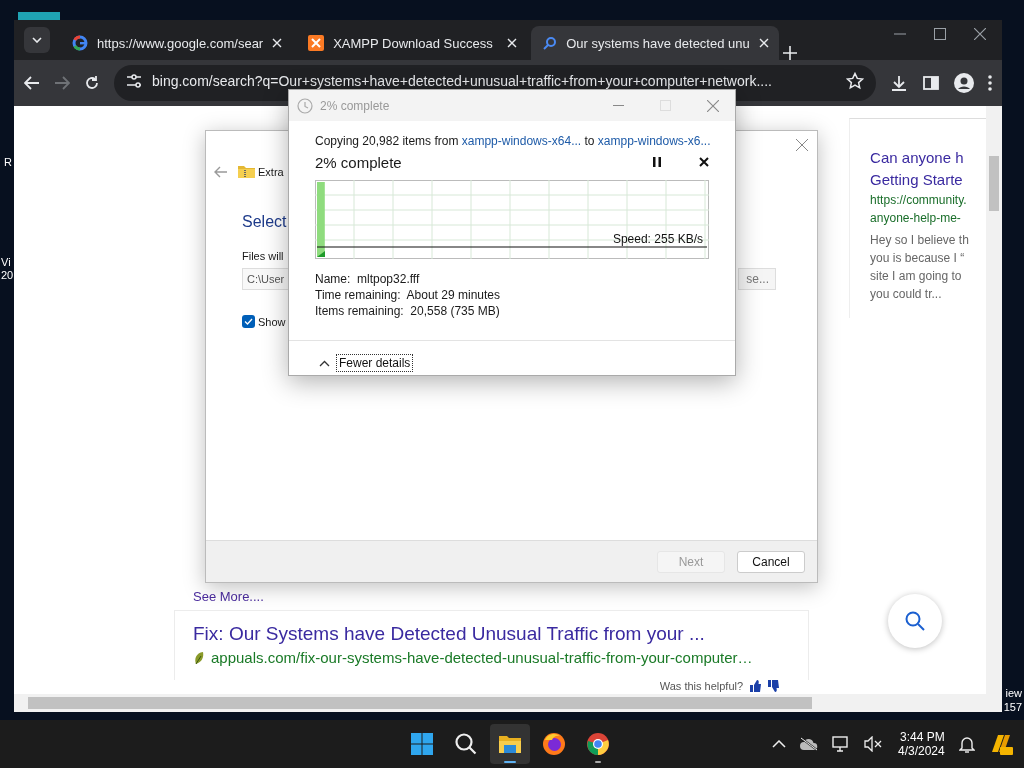 Image resolution: width=1024 pixels, height=768 pixels. What do you see at coordinates (7, 275) in the screenshot?
I see `desktop-label: 20` at bounding box center [7, 275].